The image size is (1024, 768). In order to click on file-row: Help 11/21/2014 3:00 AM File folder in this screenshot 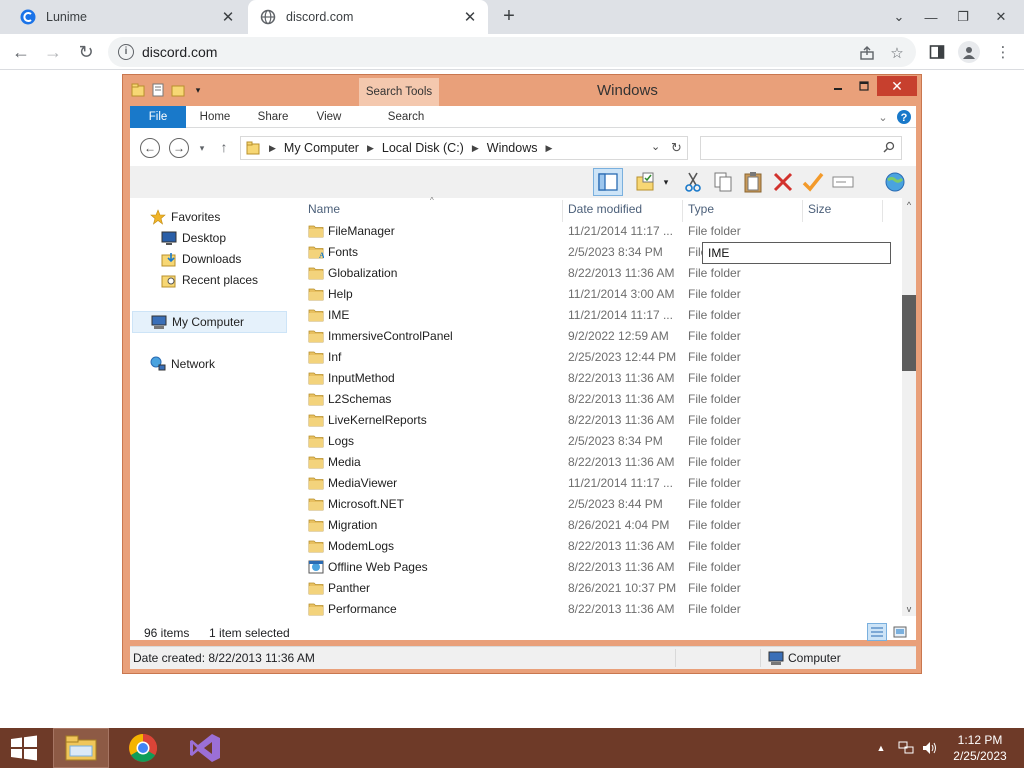, I will do `click(600, 294)`.